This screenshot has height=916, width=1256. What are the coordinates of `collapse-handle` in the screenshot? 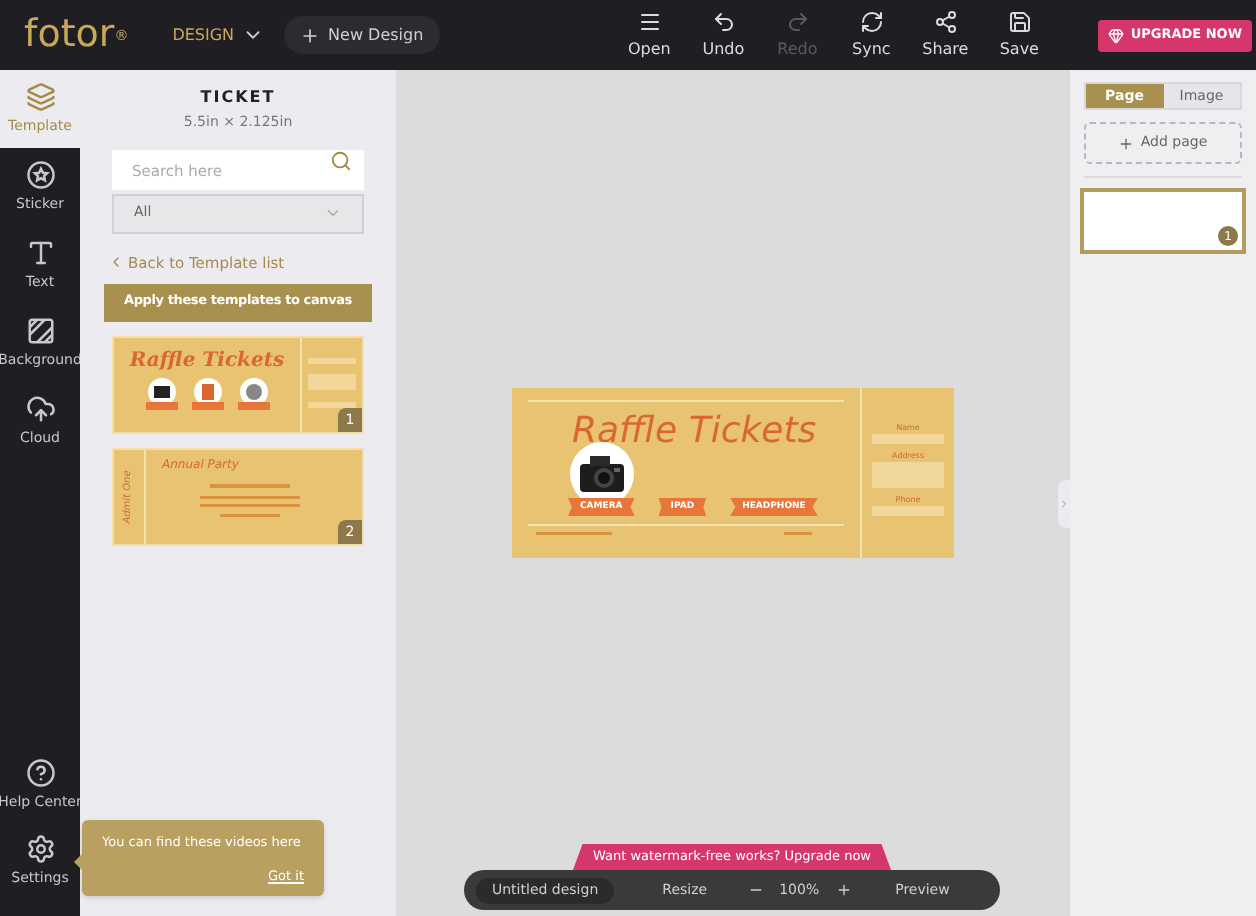 It's located at (1064, 504).